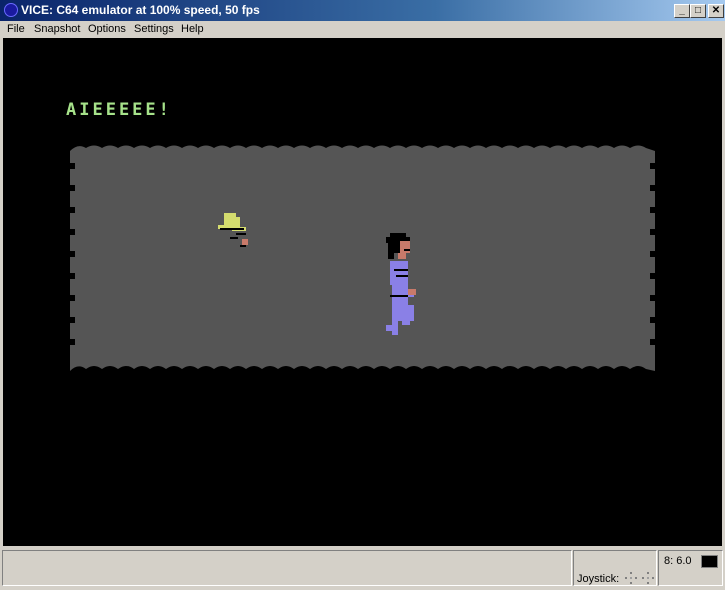 The height and width of the screenshot is (590, 725). Describe the element at coordinates (598, 579) in the screenshot. I see `joystick-label: Joystick:` at that location.